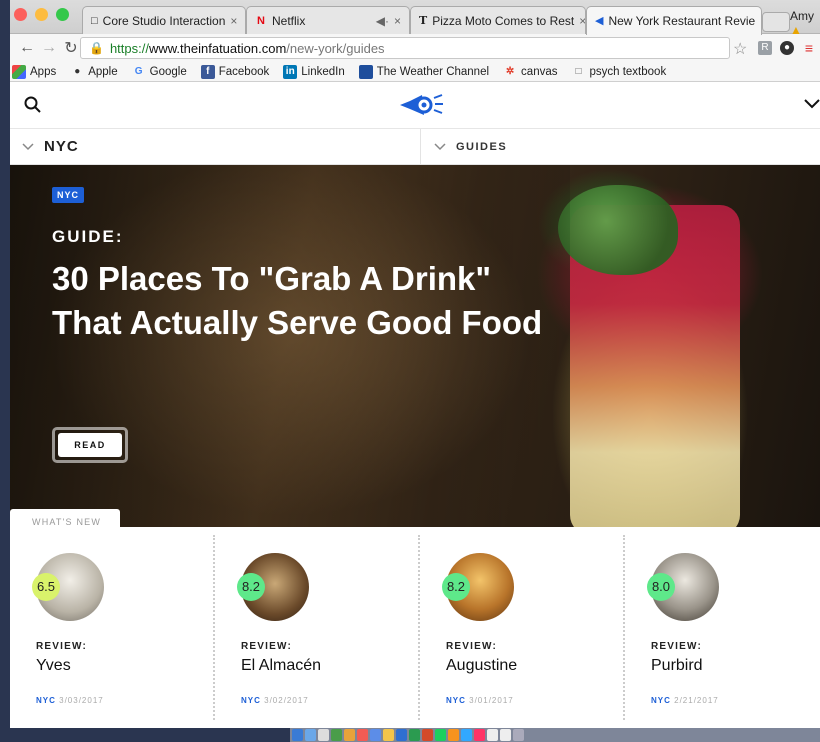  Describe the element at coordinates (433, 71) in the screenshot. I see `bookmark-label: The Weather Channel` at that location.